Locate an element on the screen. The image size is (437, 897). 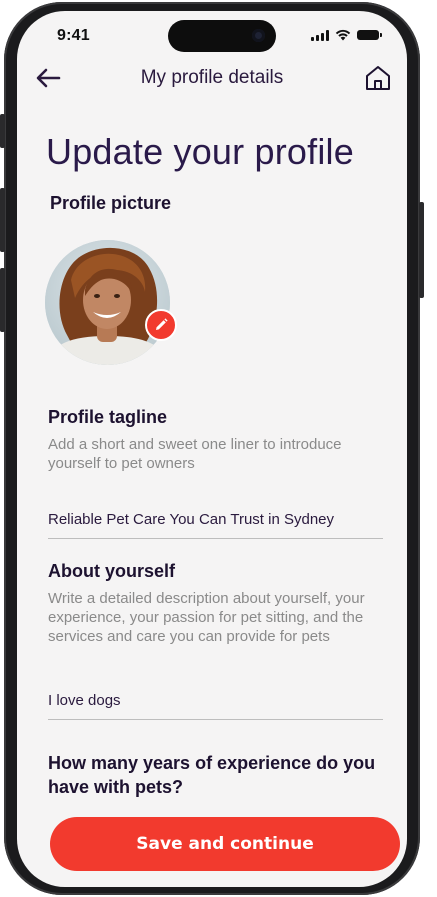
profile-picture-label: Profile picture is located at coordinates (111, 203).